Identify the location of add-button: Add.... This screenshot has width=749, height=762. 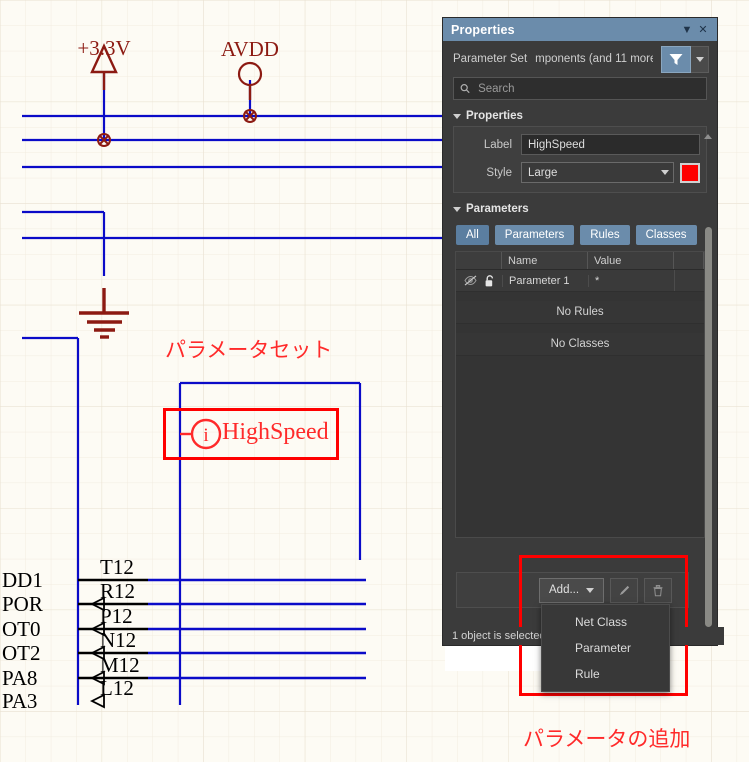
(572, 590).